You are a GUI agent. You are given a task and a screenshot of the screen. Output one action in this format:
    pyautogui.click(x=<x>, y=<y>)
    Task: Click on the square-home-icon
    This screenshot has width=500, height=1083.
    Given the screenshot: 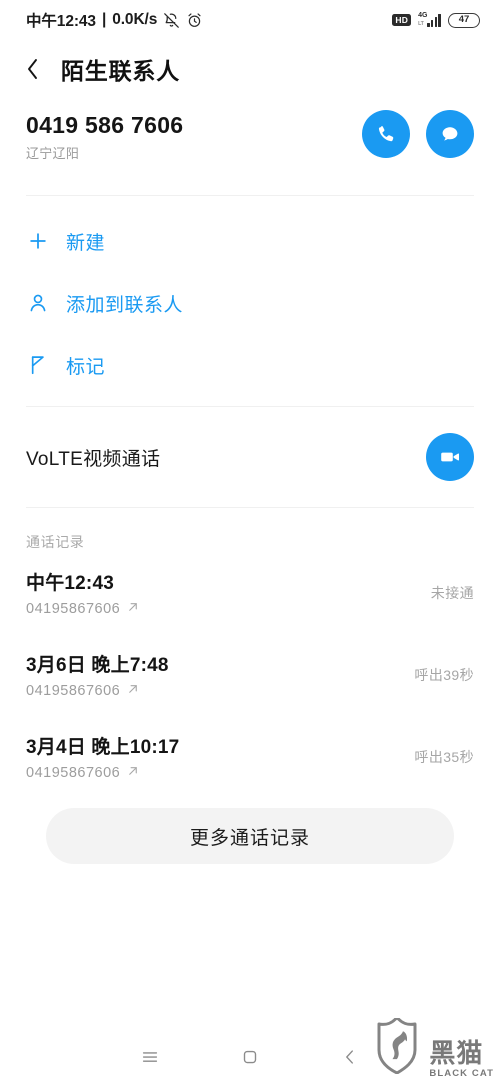 What is the action you would take?
    pyautogui.click(x=250, y=1057)
    